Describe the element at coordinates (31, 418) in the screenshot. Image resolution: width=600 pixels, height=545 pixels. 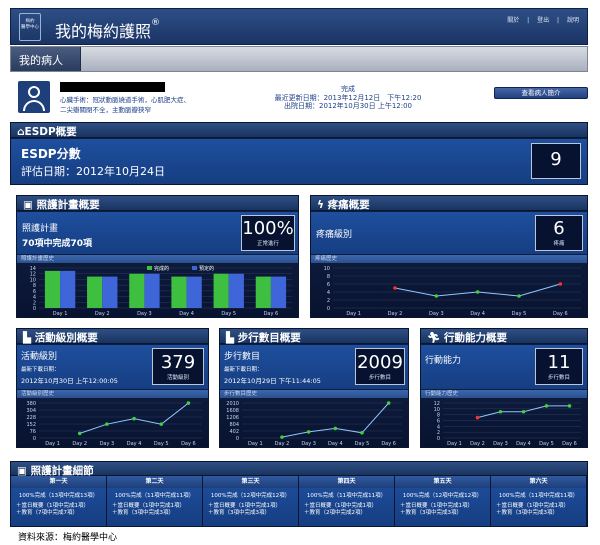
I see `y-tick-label: 228` at that location.